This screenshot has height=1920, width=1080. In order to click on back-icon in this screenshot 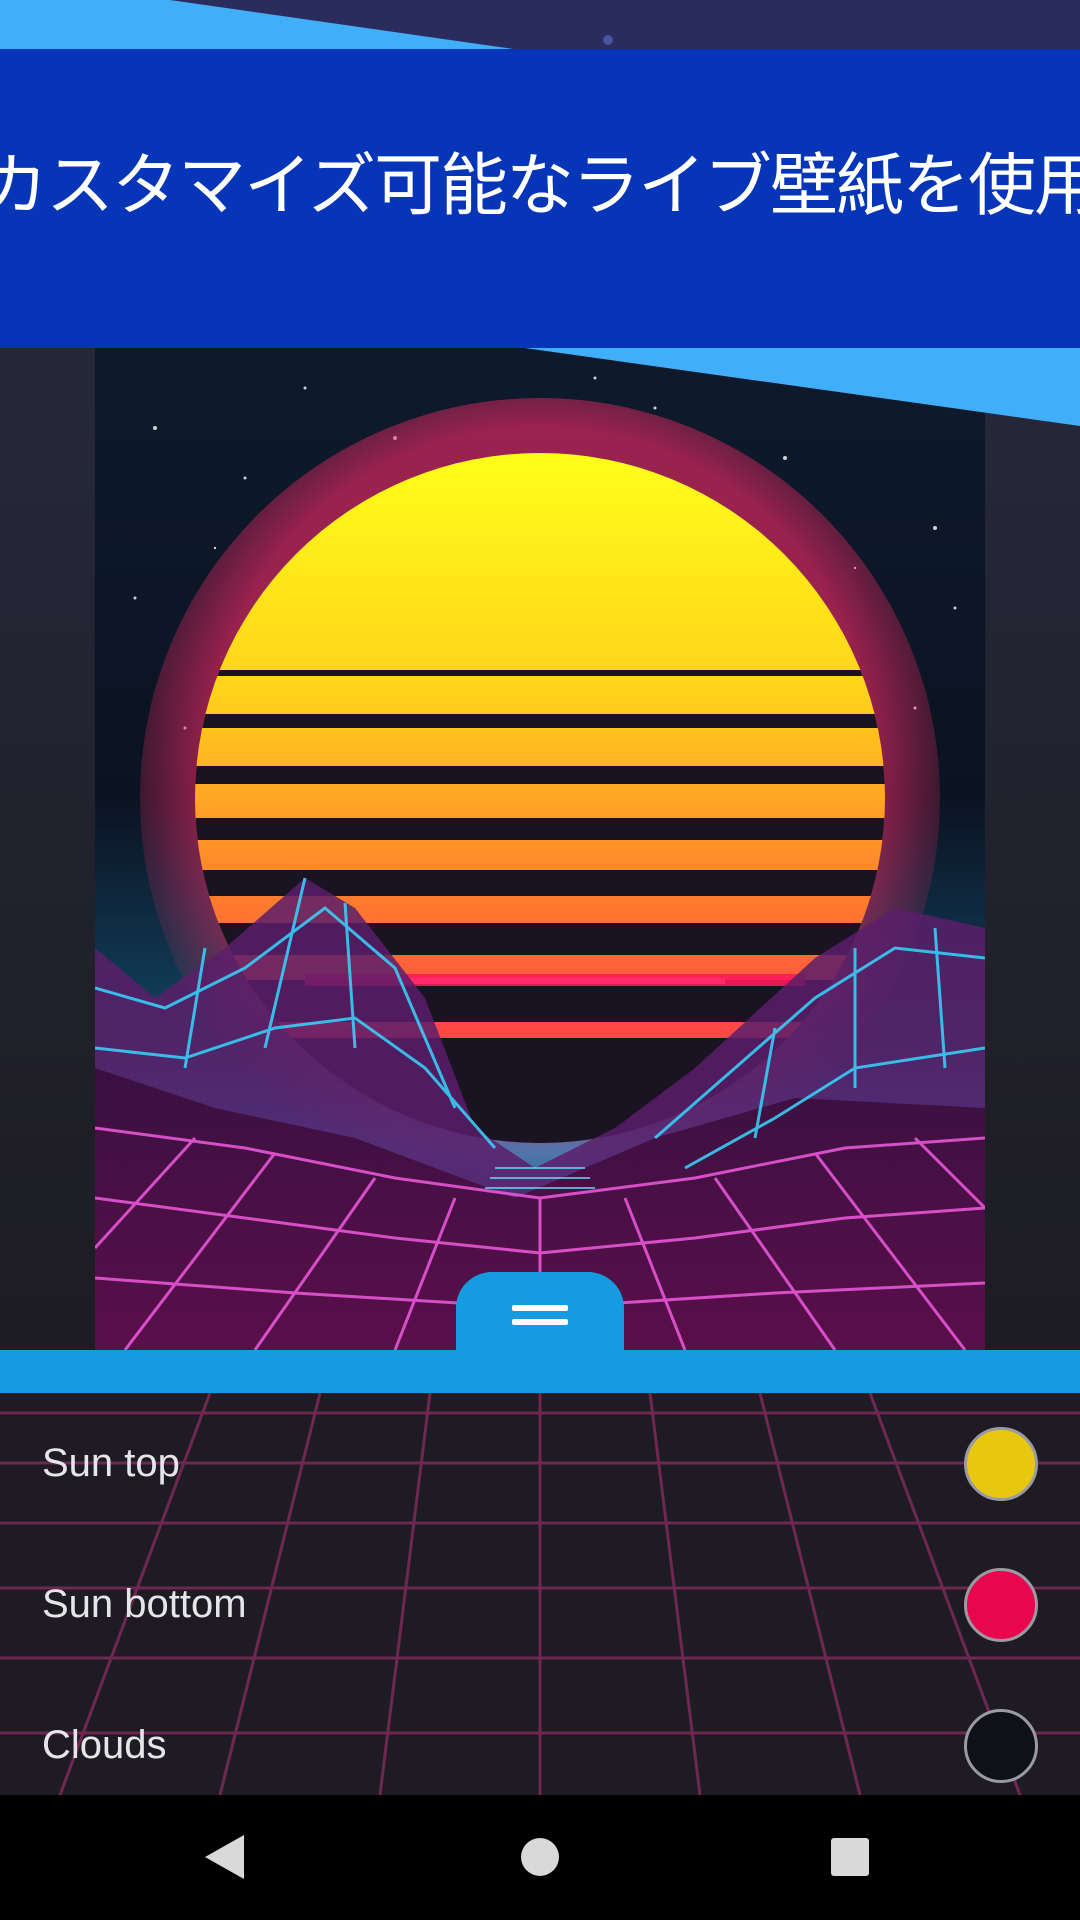, I will do `click(224, 1857)`.